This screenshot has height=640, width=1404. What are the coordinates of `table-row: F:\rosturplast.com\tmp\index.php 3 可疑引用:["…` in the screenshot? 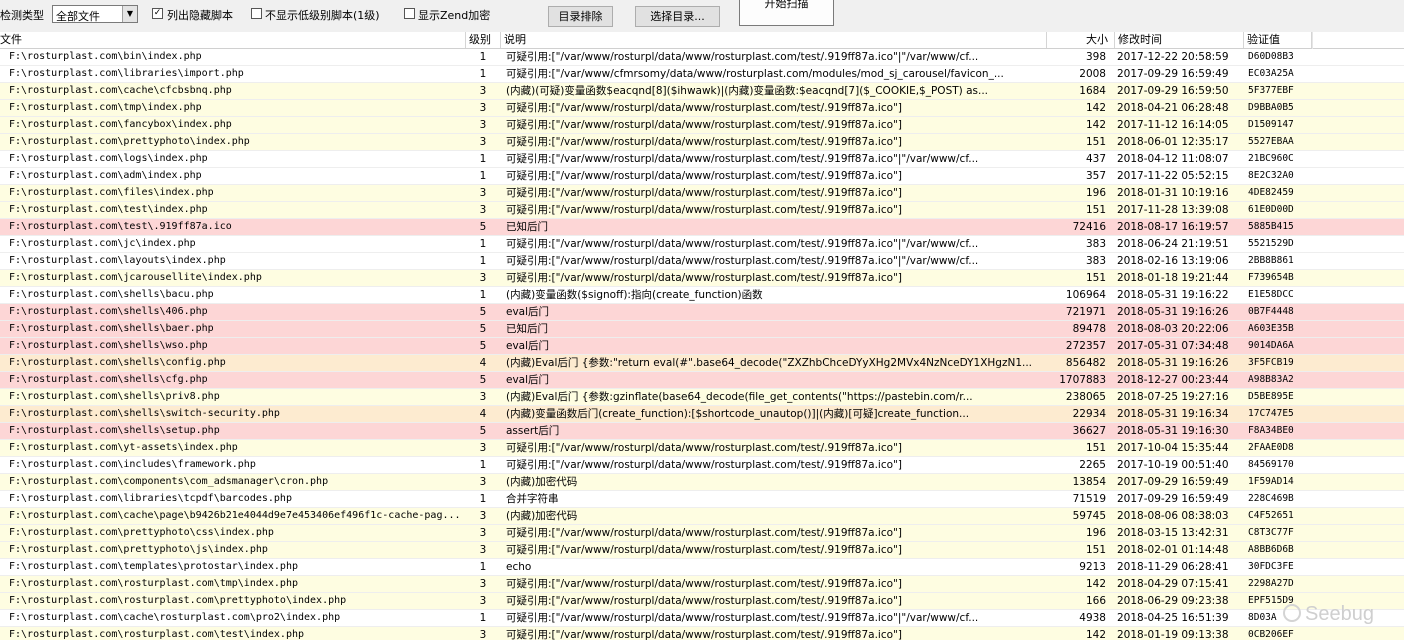 It's located at (702, 108).